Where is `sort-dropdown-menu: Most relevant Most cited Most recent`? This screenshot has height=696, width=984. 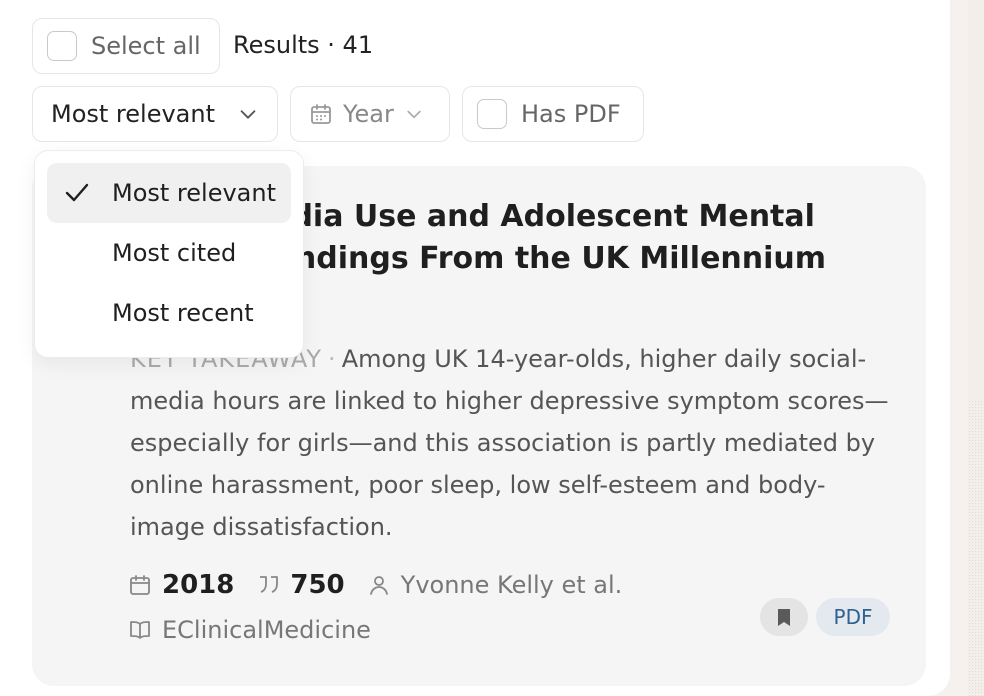
sort-dropdown-menu: Most relevant Most cited Most recent is located at coordinates (169, 254).